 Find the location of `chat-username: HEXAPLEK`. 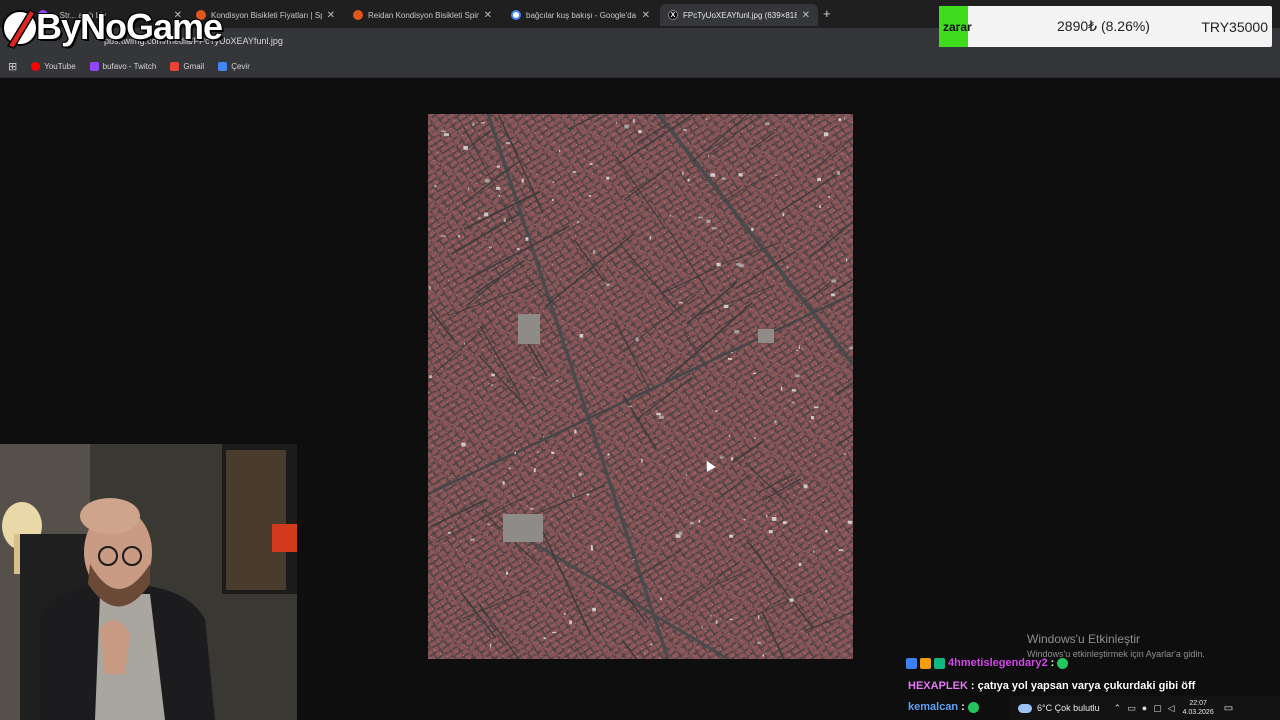

chat-username: HEXAPLEK is located at coordinates (938, 686).